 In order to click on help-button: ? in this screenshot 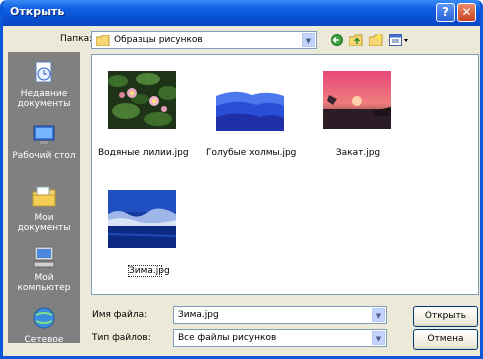, I will do `click(445, 12)`.